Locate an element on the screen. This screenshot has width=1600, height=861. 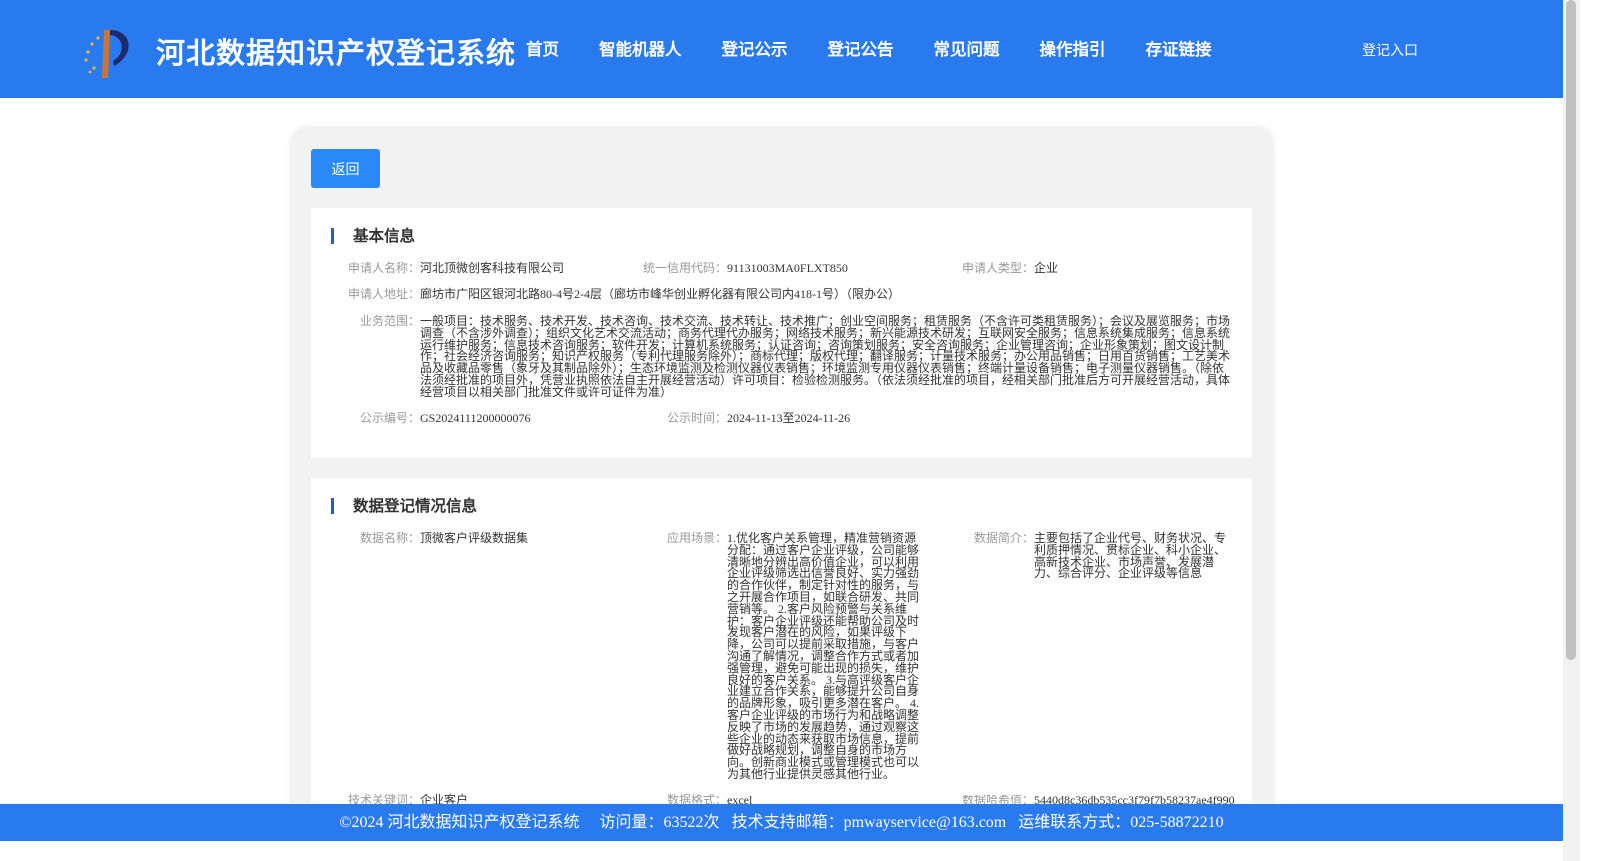
field-value: 91131003MA0FLXT850 is located at coordinates (787, 268).